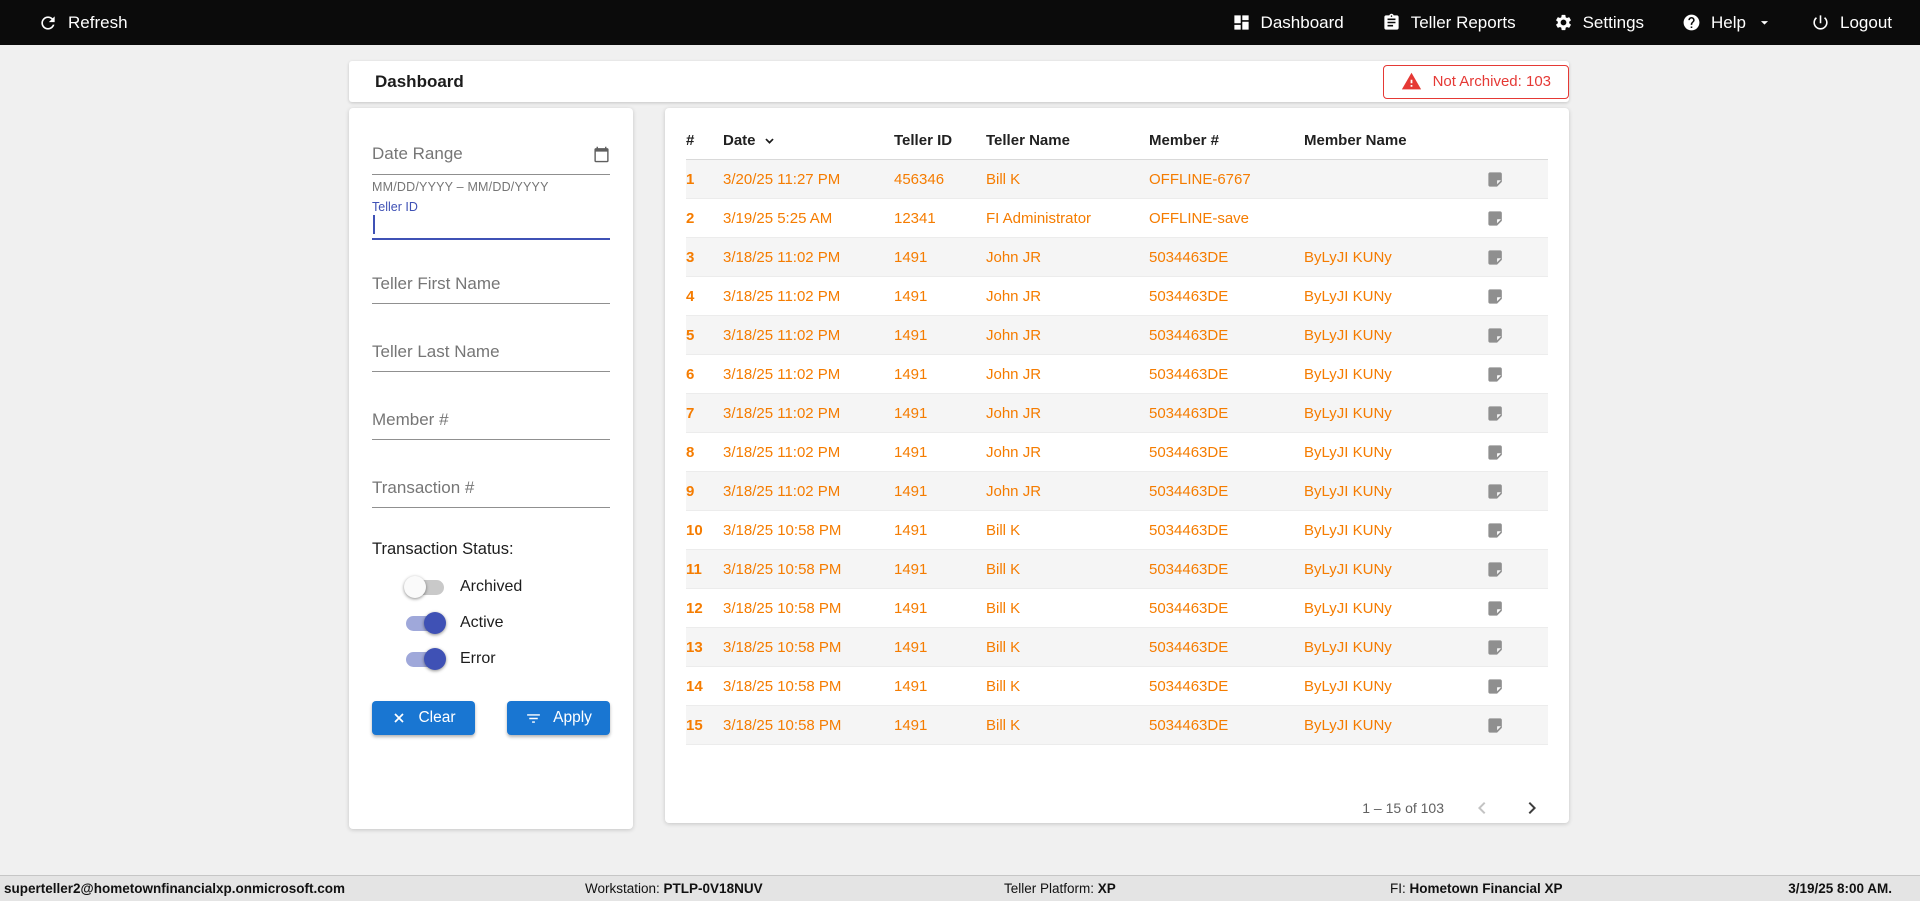 This screenshot has height=901, width=1920. I want to click on clear-button: Clear, so click(423, 718).